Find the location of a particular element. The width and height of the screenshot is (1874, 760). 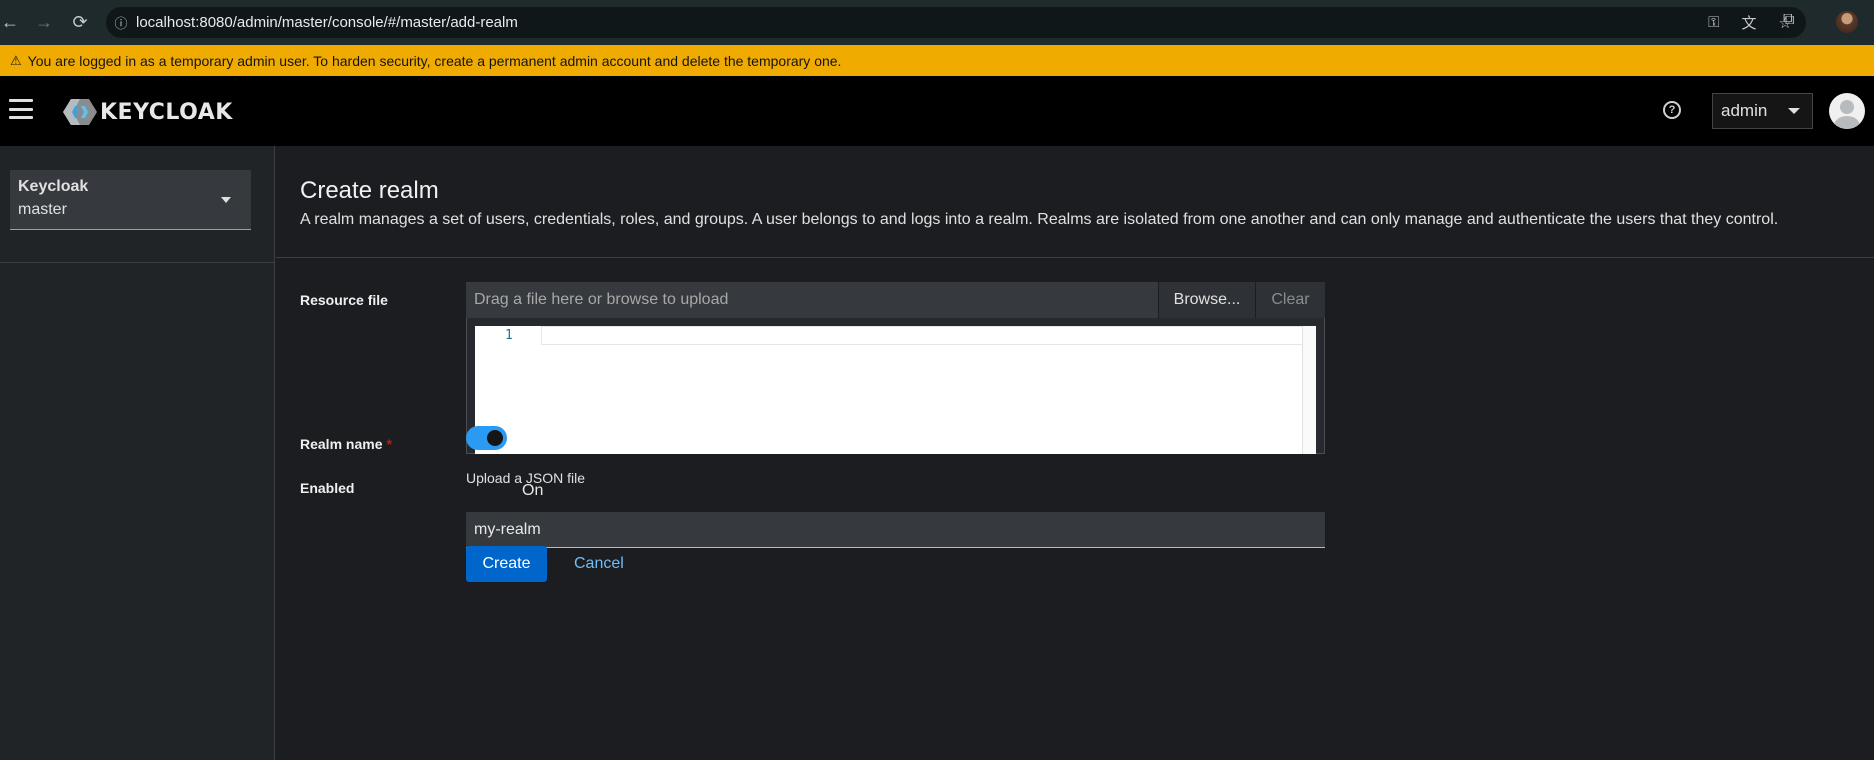

switch-knob is located at coordinates (495, 438).